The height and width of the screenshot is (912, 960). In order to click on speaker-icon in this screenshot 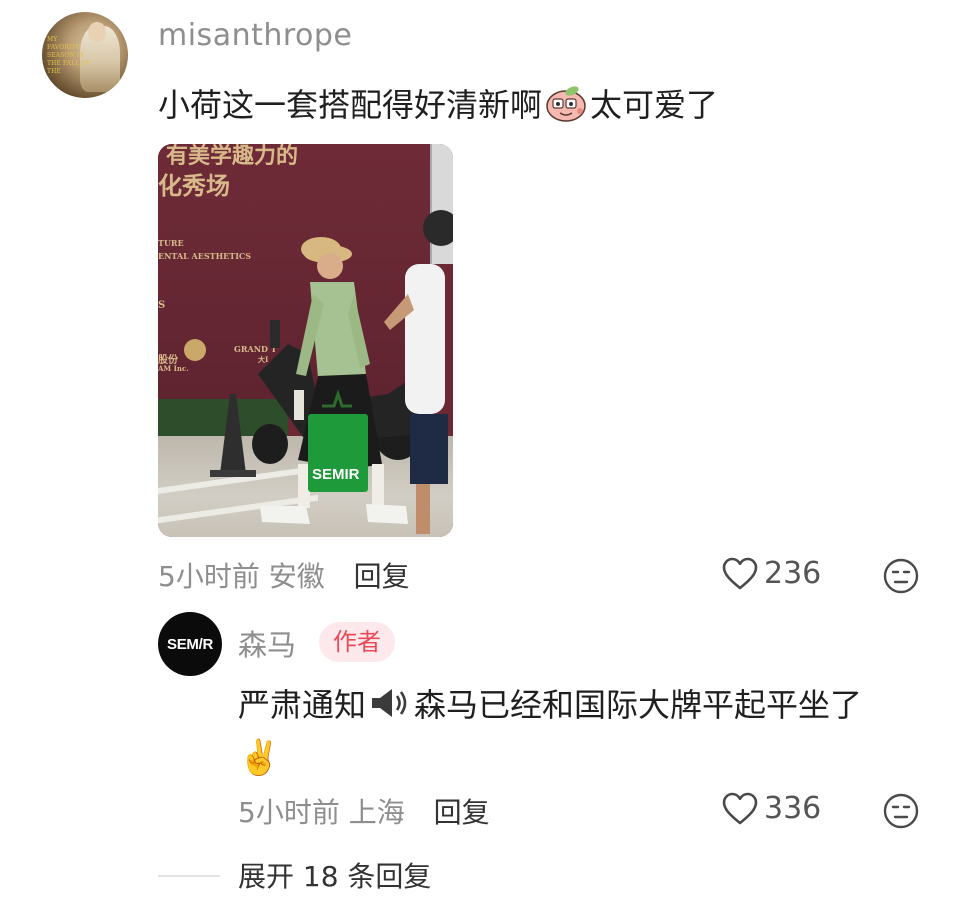, I will do `click(389, 703)`.